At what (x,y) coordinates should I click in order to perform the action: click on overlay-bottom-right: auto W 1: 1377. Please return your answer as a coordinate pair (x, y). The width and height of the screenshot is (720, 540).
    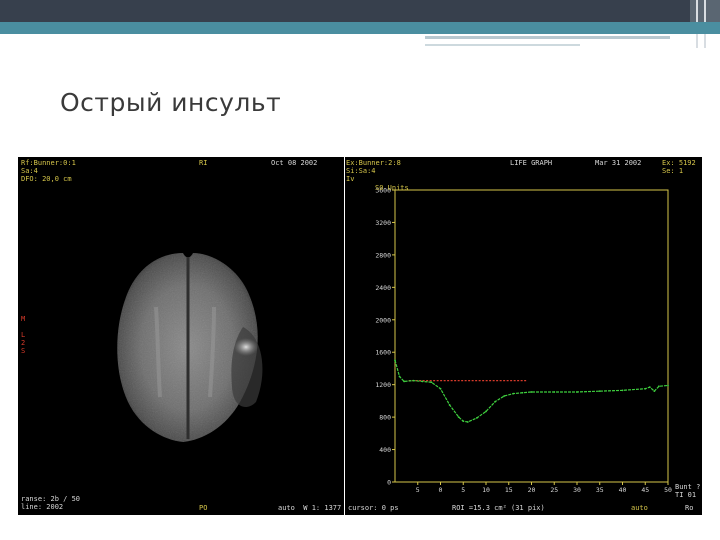
    Looking at the image, I should click on (310, 508).